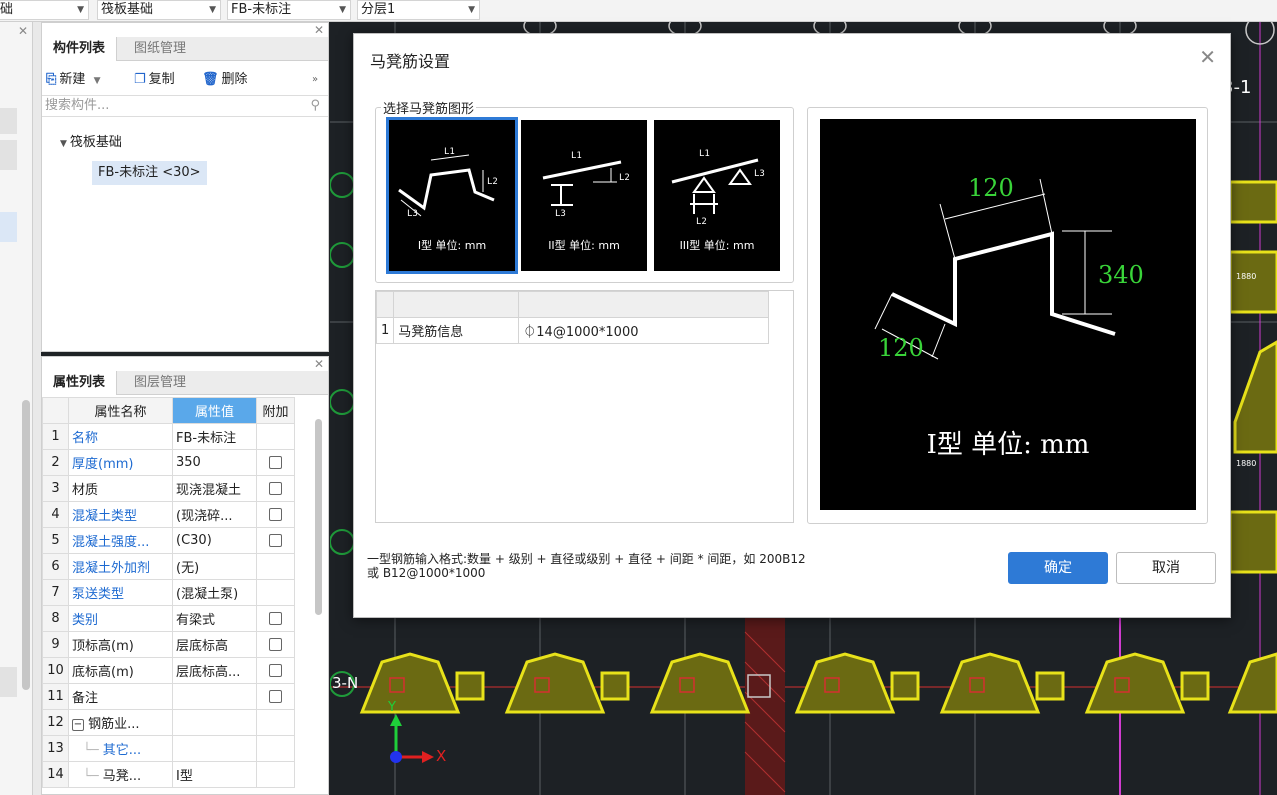 The image size is (1277, 795). What do you see at coordinates (26, 545) in the screenshot?
I see `scrollbar` at bounding box center [26, 545].